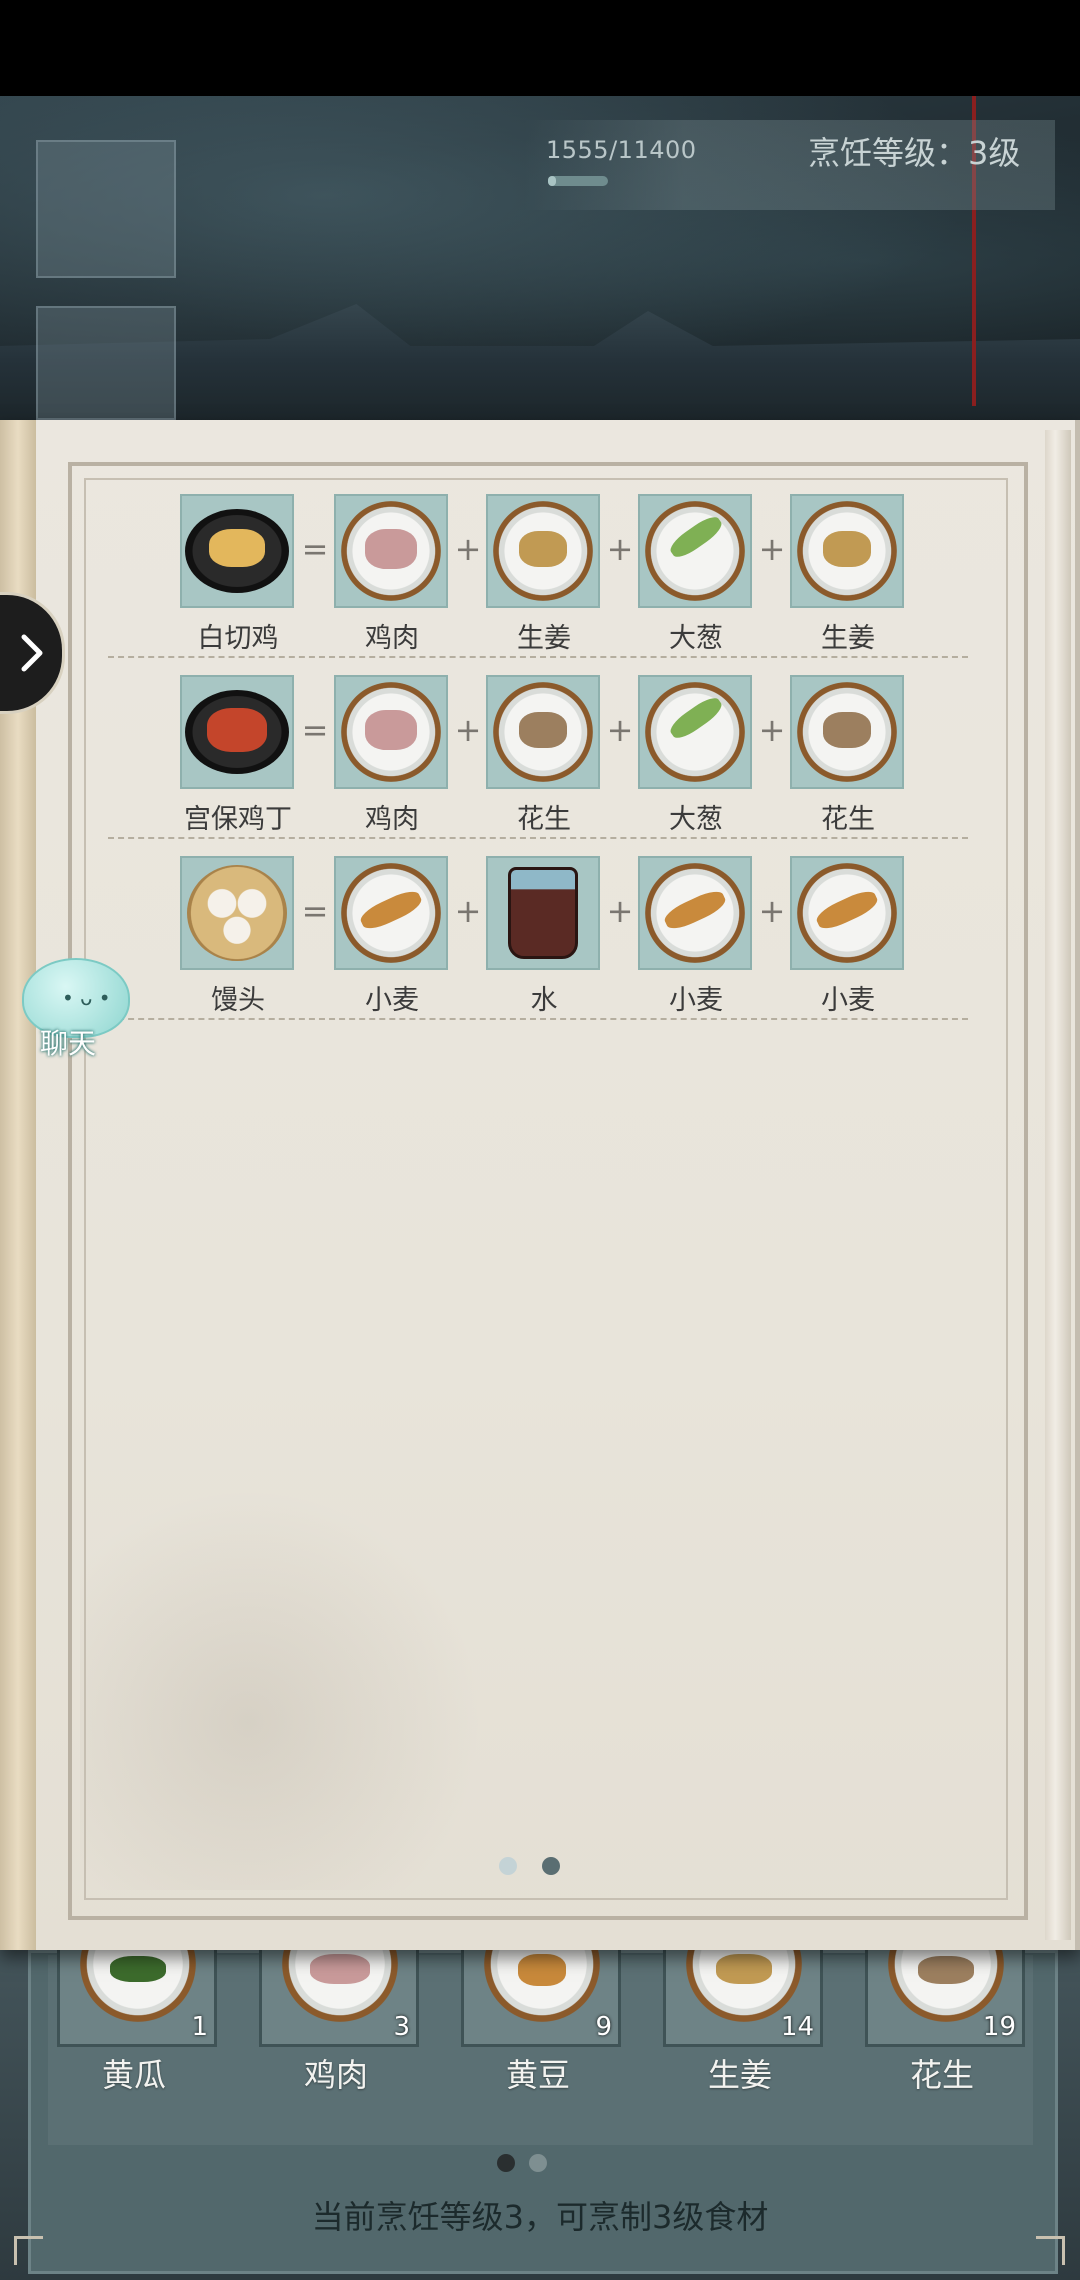 This screenshot has width=1080, height=2280. Describe the element at coordinates (392, 638) in the screenshot. I see `ingredient-label: 鸡肉` at that location.